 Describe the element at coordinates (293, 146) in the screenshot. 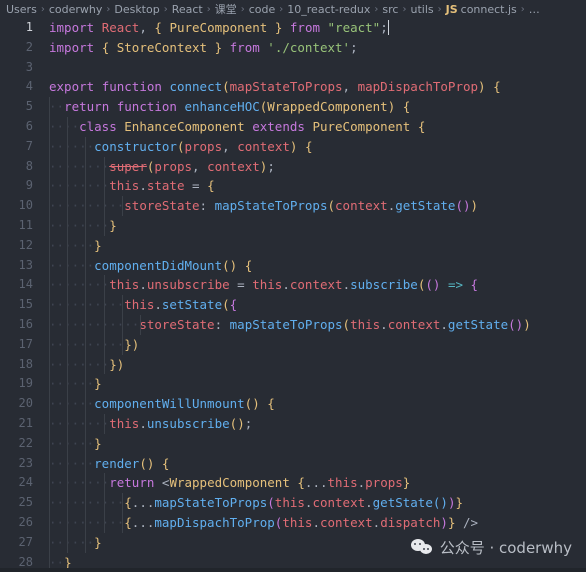

I see `code-line: 7 ······constructor(props, context) {` at that location.